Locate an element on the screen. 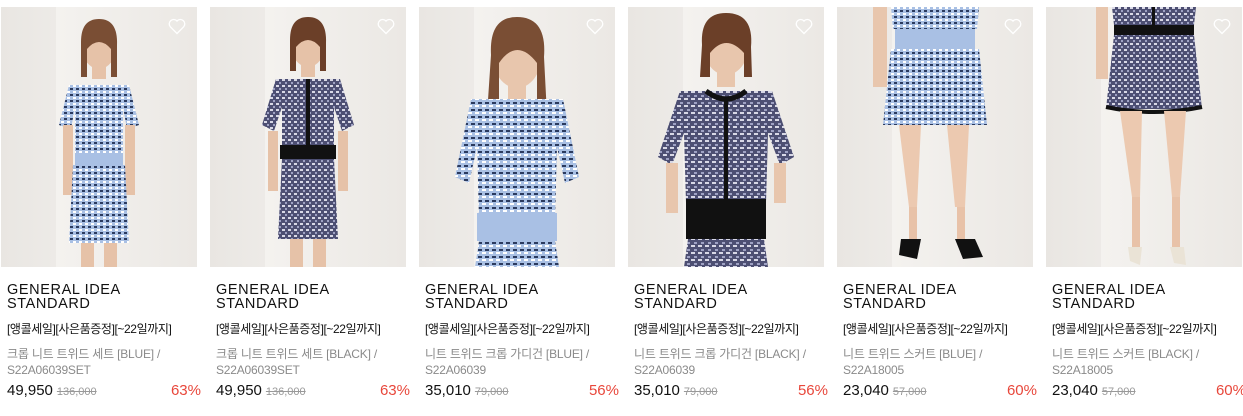 Image resolution: width=1243 pixels, height=416 pixels. product-name: 니트 트위드 스커트 [BLACK] / S22A18005 is located at coordinates (1147, 362).